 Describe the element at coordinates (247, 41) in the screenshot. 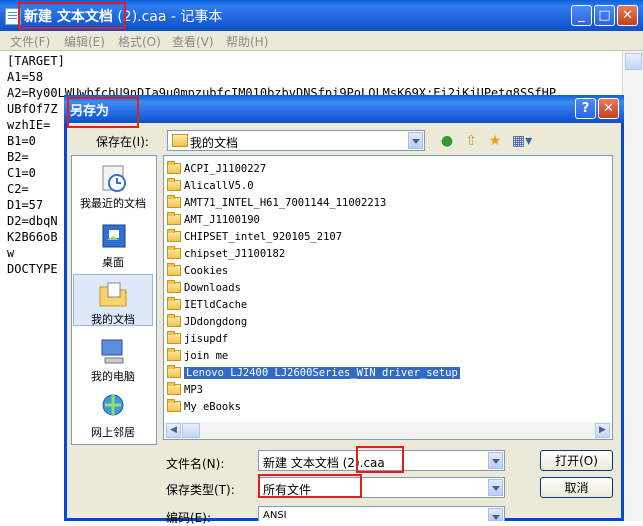

I see `menu-help: 帮助(H)` at that location.